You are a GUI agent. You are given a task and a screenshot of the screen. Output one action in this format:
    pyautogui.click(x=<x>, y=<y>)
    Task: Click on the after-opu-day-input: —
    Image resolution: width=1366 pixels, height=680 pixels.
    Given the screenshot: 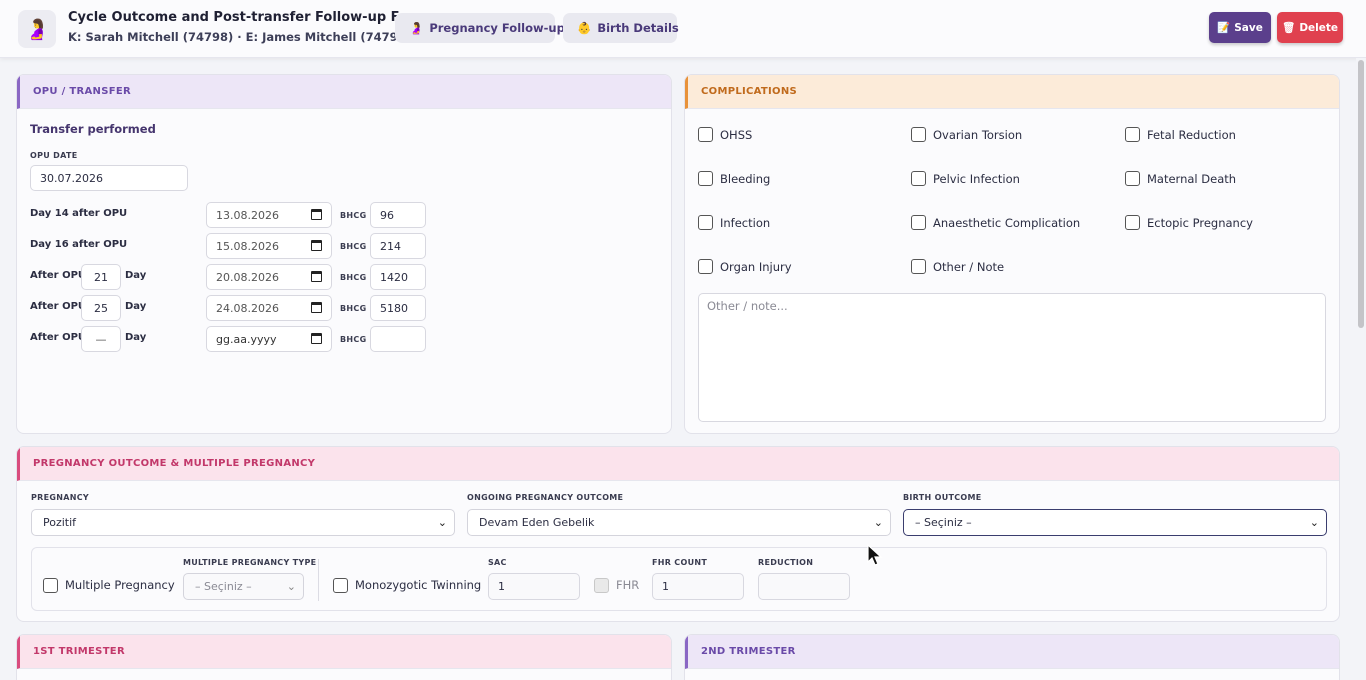 What is the action you would take?
    pyautogui.click(x=101, y=339)
    